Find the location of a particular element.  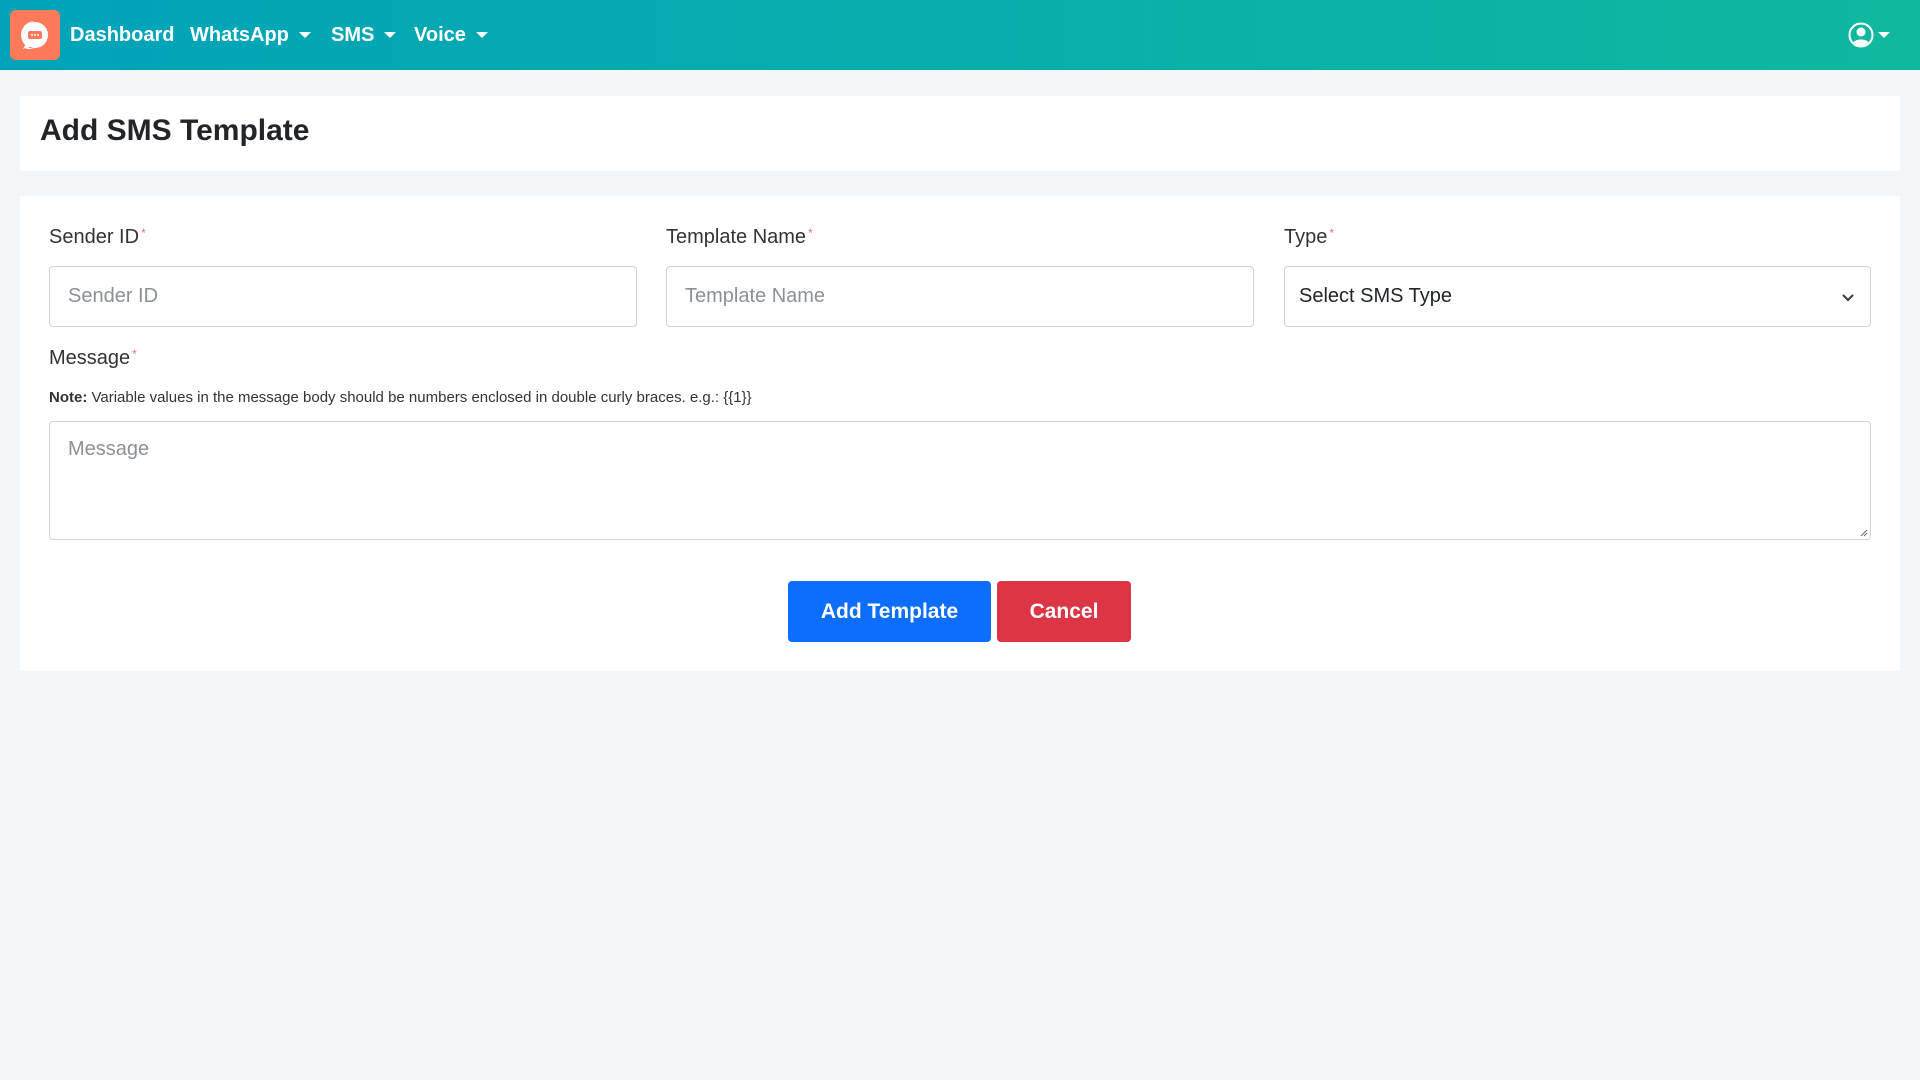

user-circle-icon is located at coordinates (1861, 35).